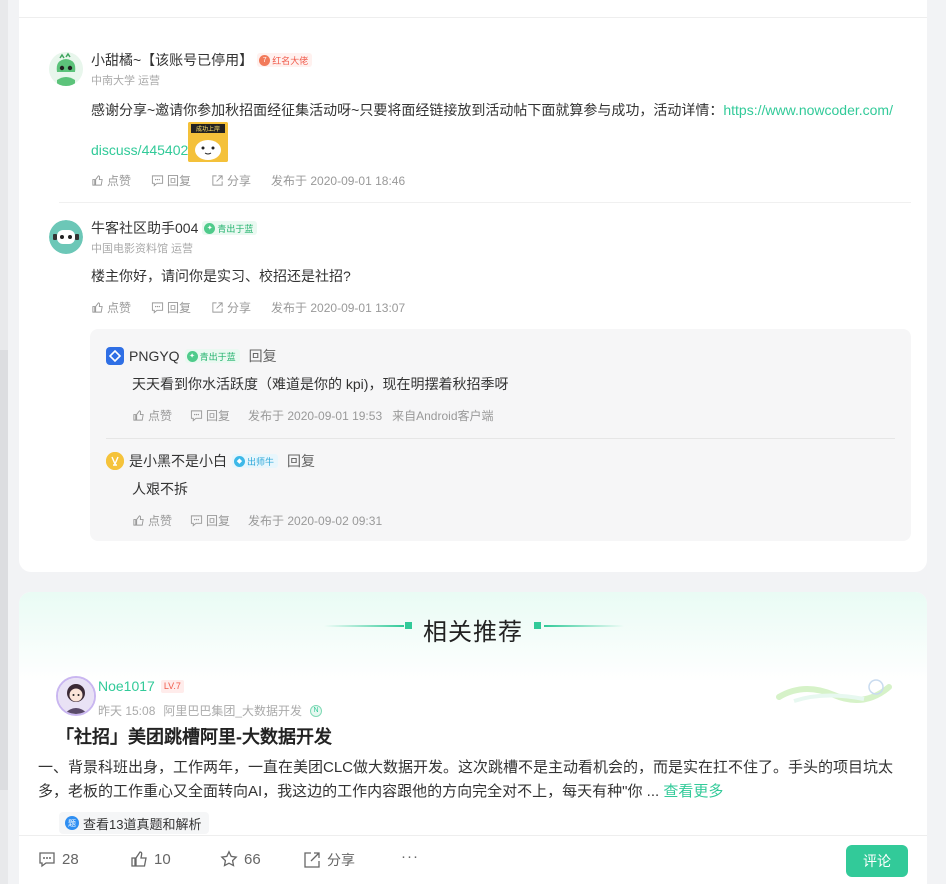 This screenshot has height=884, width=946. Describe the element at coordinates (252, 859) in the screenshot. I see `stars-count: 66` at that location.